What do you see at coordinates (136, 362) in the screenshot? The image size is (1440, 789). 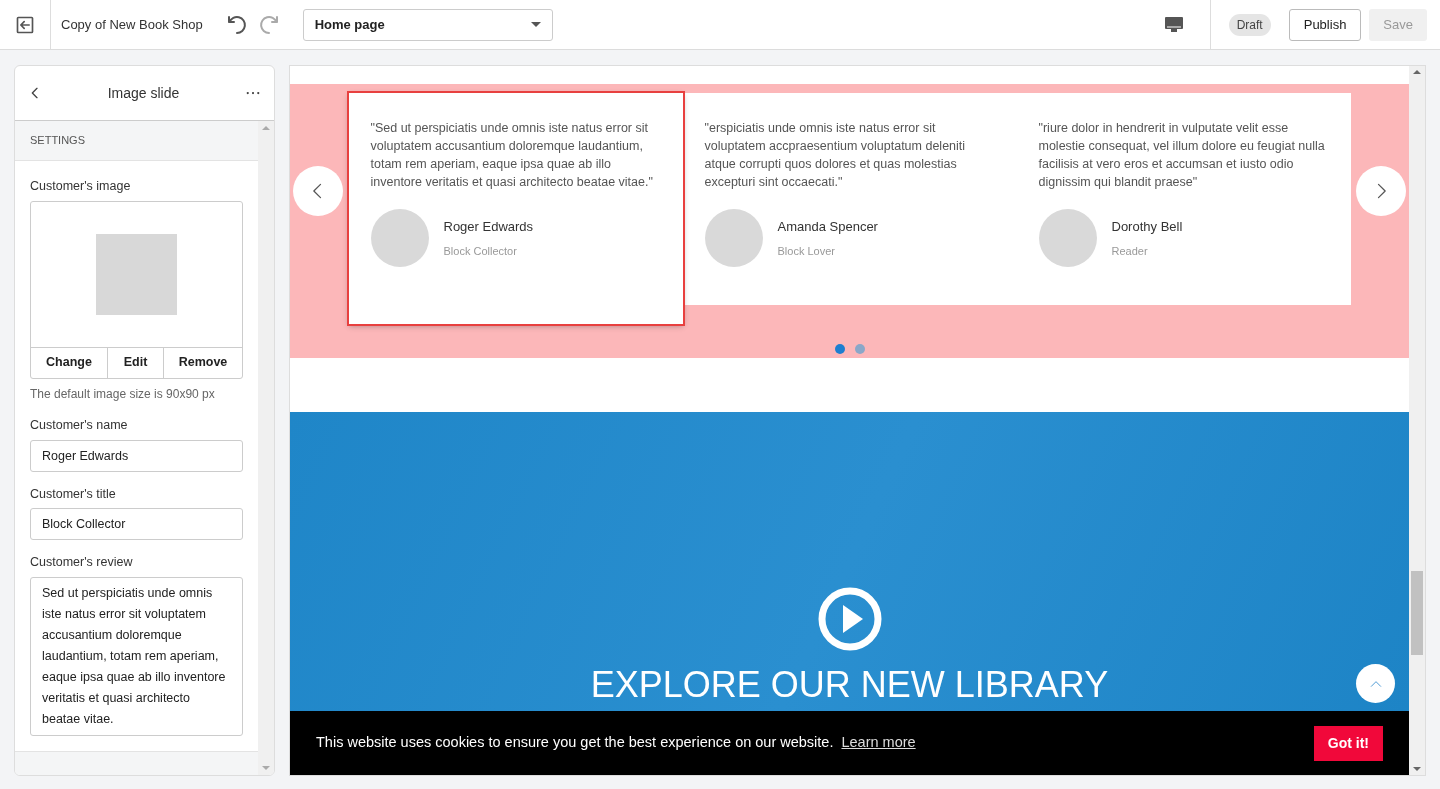 I see `image-action-button: Edit` at bounding box center [136, 362].